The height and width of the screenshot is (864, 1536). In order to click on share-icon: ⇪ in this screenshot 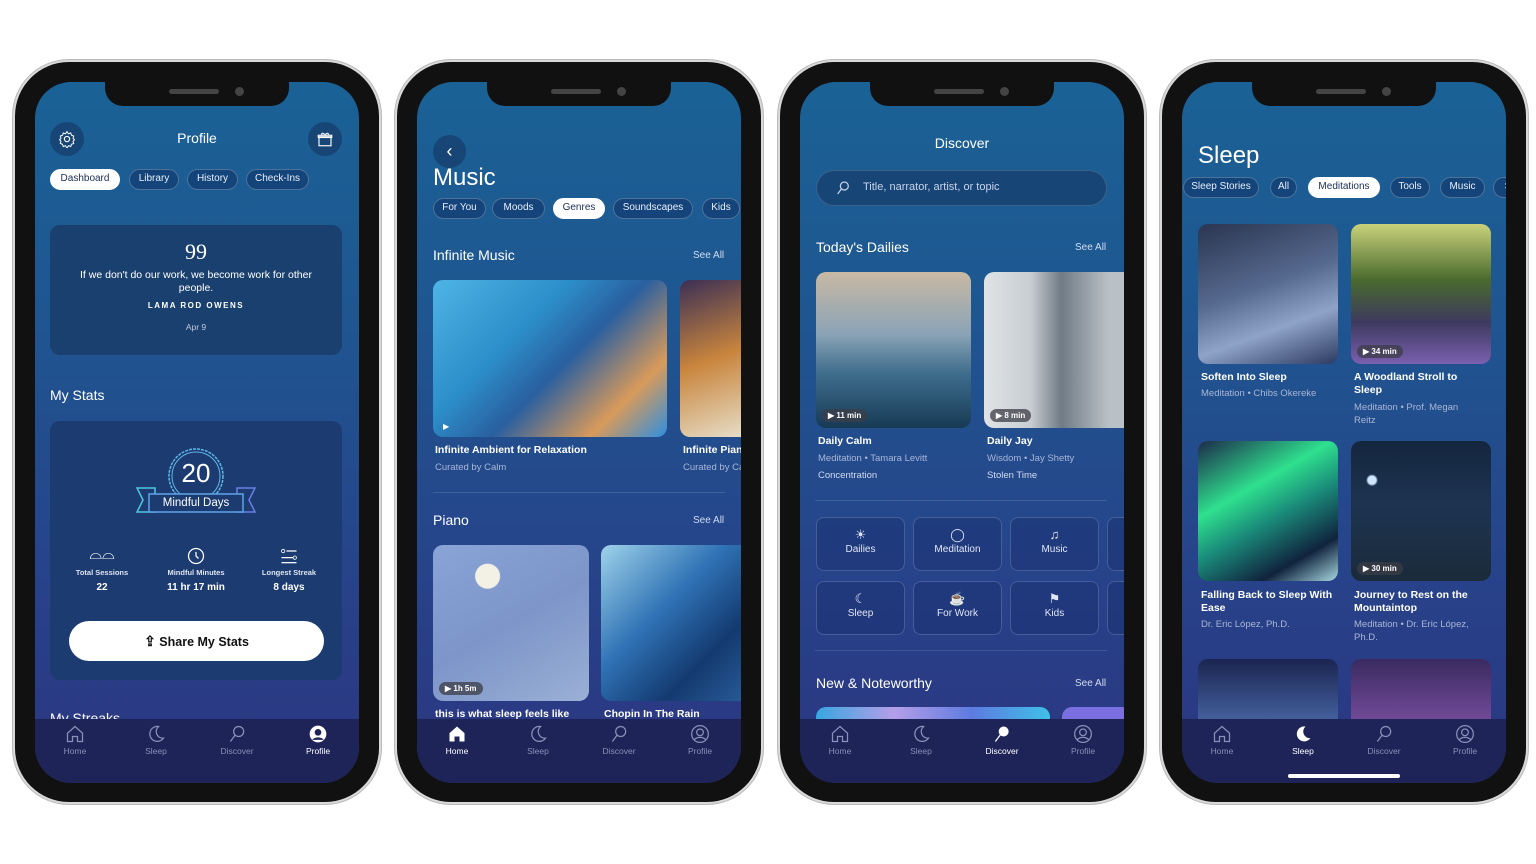, I will do `click(150, 641)`.